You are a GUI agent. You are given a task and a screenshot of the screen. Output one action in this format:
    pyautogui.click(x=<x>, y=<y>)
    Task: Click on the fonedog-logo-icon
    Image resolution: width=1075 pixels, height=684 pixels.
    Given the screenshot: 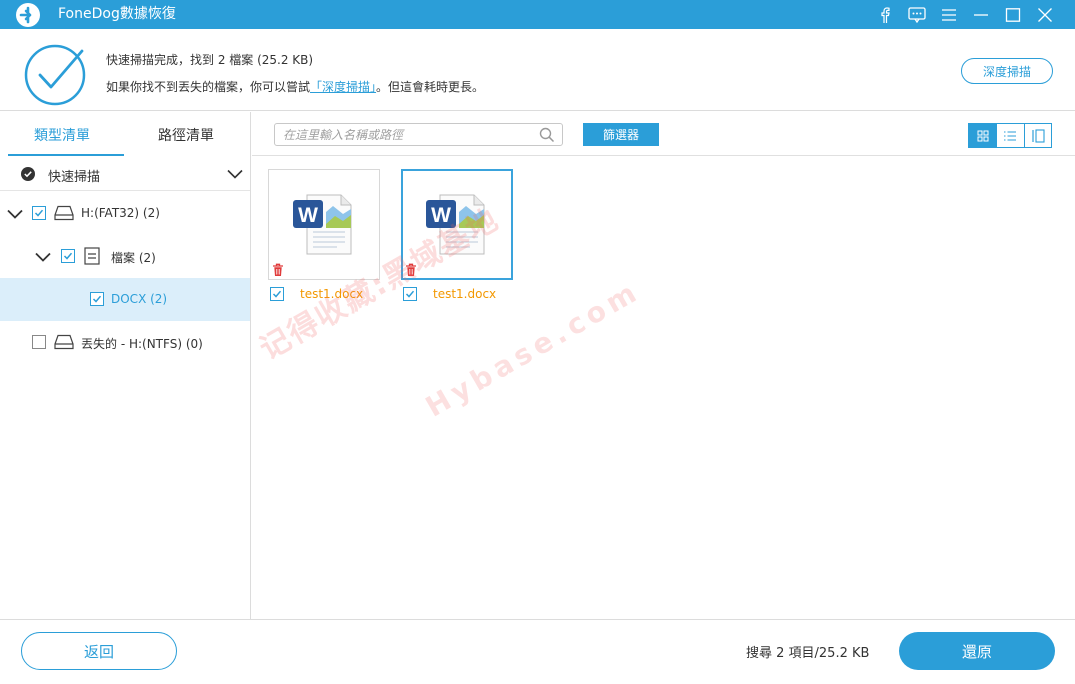 What is the action you would take?
    pyautogui.click(x=28, y=15)
    